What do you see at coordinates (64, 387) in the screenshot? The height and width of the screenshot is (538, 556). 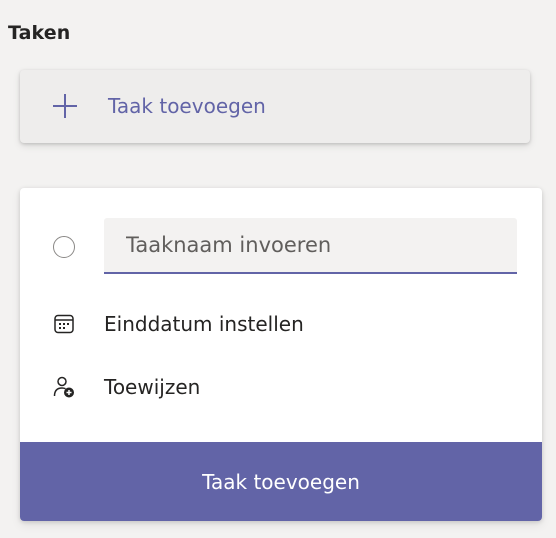 I see `person-add-icon` at bounding box center [64, 387].